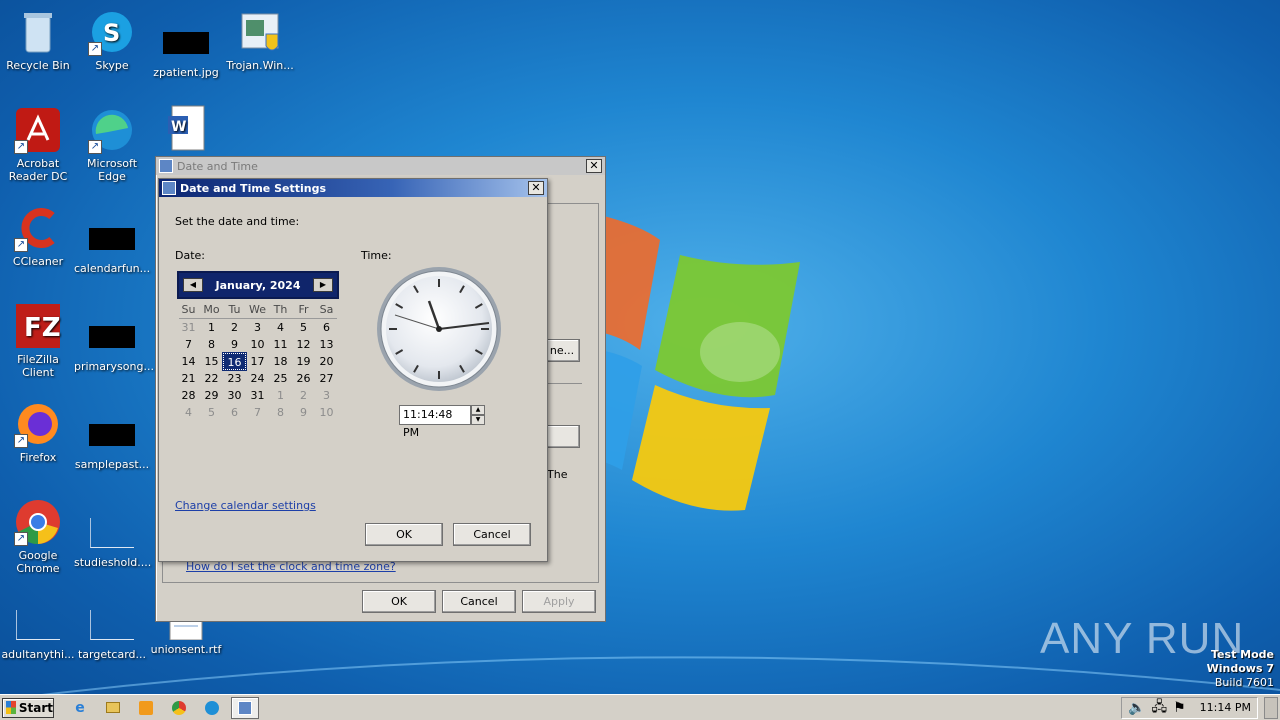 The width and height of the screenshot is (1280, 720). Describe the element at coordinates (166, 166) in the screenshot. I see `date-time-window-icon` at that location.